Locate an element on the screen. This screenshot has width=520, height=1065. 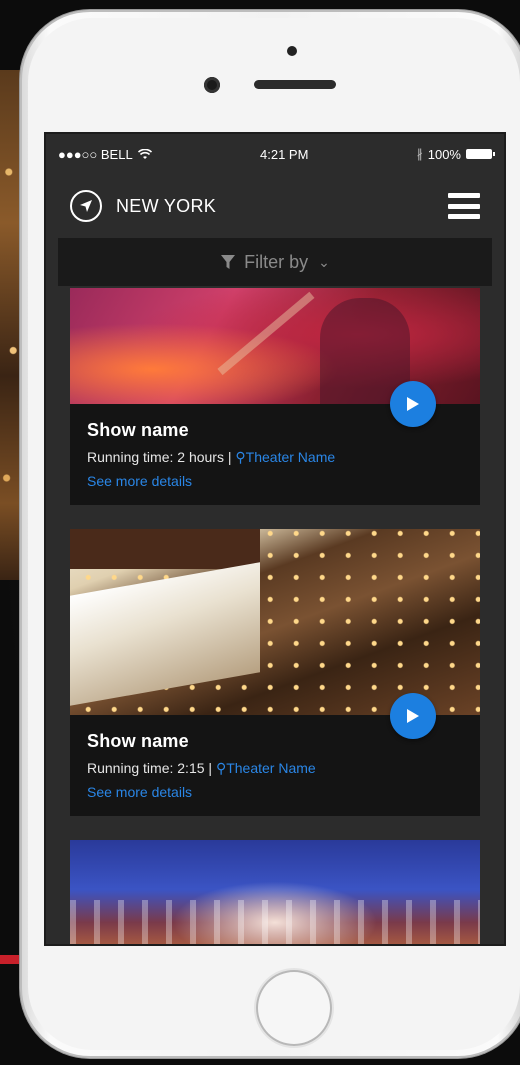
filter-label: Filter by is located at coordinates (276, 261).